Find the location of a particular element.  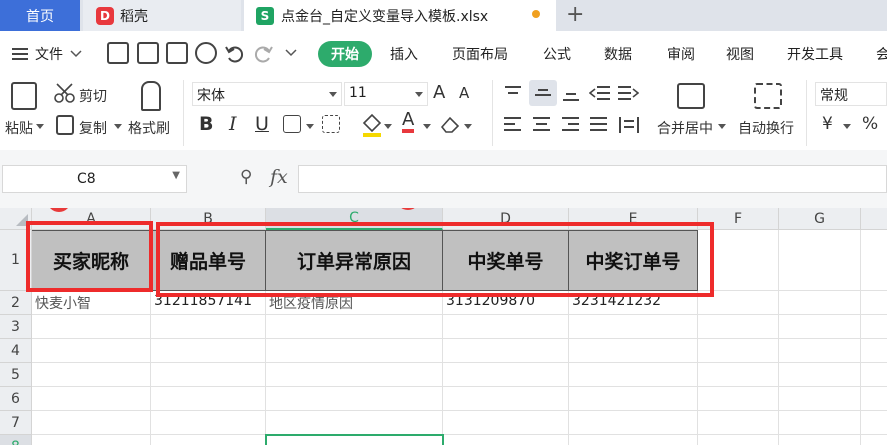

currency-button: ¥ is located at coordinates (827, 124).